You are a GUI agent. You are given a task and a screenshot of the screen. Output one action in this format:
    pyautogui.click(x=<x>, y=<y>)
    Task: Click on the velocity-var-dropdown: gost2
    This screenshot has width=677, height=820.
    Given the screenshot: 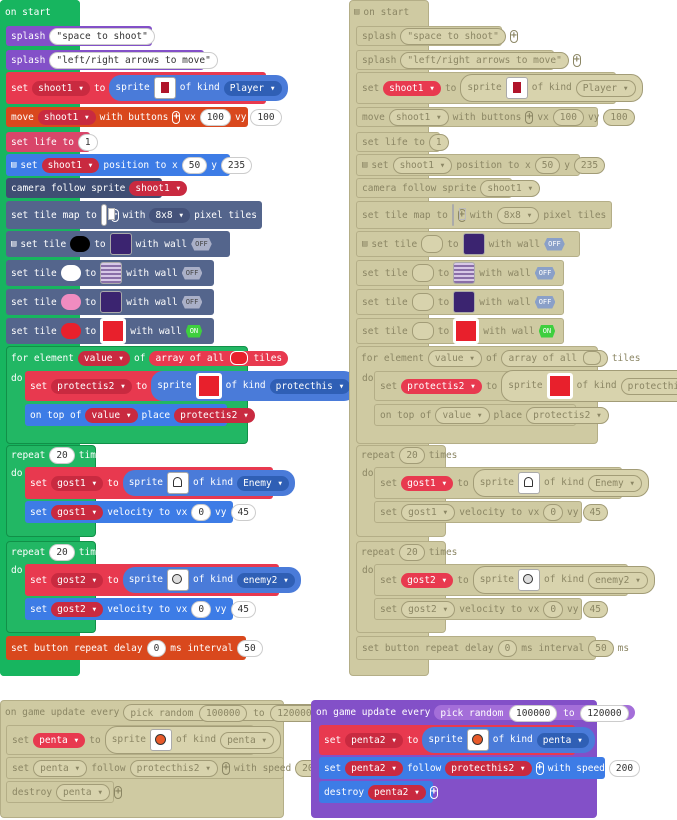 What is the action you would take?
    pyautogui.click(x=77, y=609)
    